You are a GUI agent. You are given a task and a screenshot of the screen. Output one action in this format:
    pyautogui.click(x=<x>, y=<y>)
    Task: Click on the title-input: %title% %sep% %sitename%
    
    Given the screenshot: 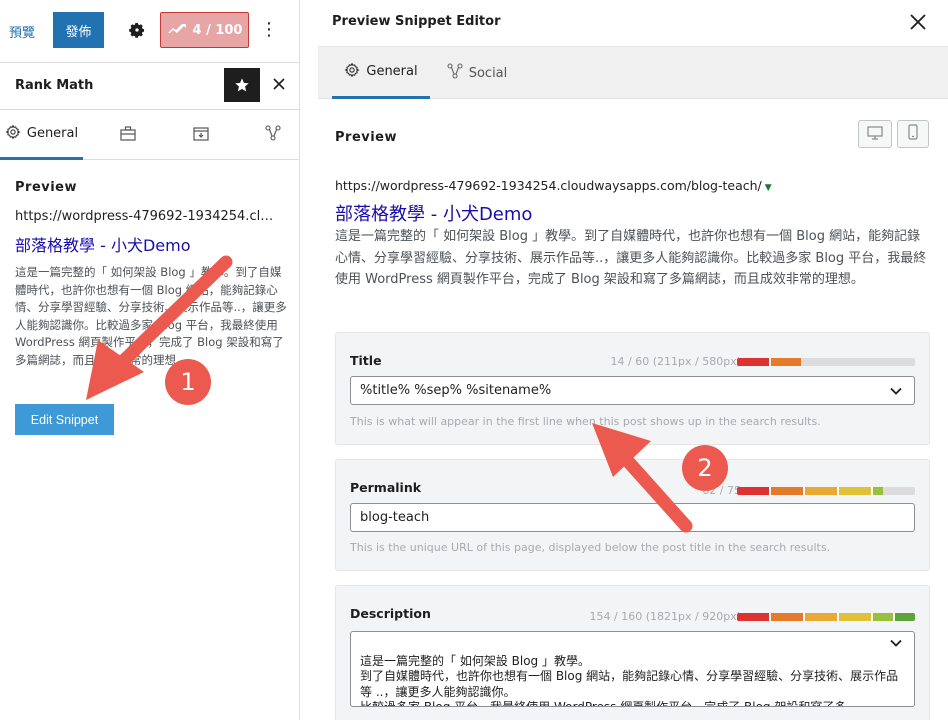 What is the action you would take?
    pyautogui.click(x=632, y=390)
    